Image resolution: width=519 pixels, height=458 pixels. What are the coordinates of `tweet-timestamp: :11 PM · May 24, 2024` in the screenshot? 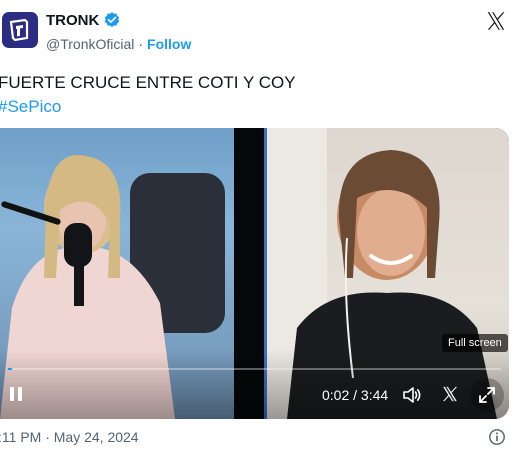 It's located at (69, 437).